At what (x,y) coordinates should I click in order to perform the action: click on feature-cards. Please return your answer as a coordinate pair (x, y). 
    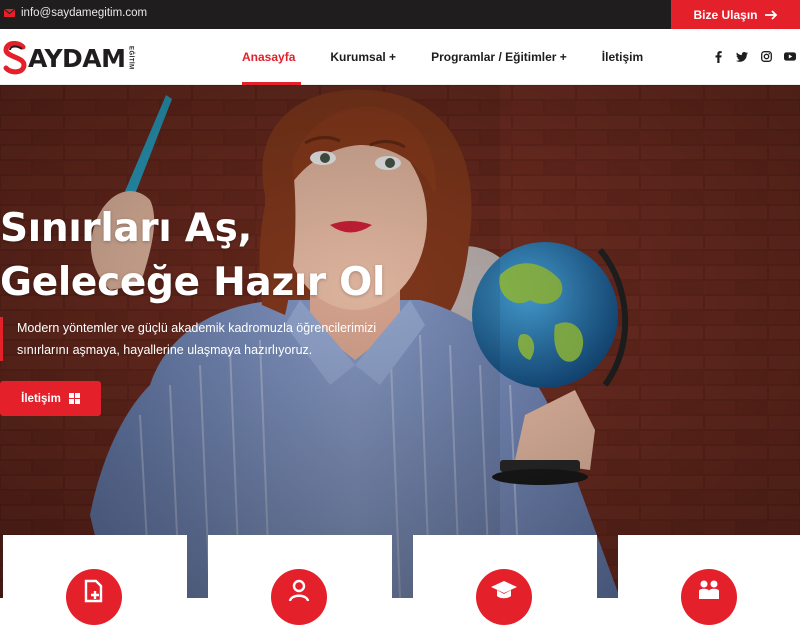
    Looking at the image, I should click on (400, 580).